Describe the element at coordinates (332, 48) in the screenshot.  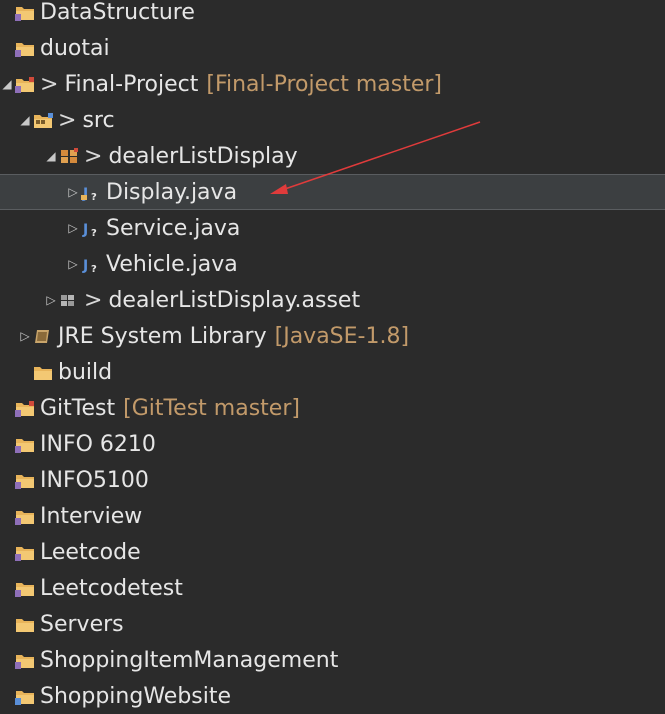
I see `tree-item-duotai: duotai` at that location.